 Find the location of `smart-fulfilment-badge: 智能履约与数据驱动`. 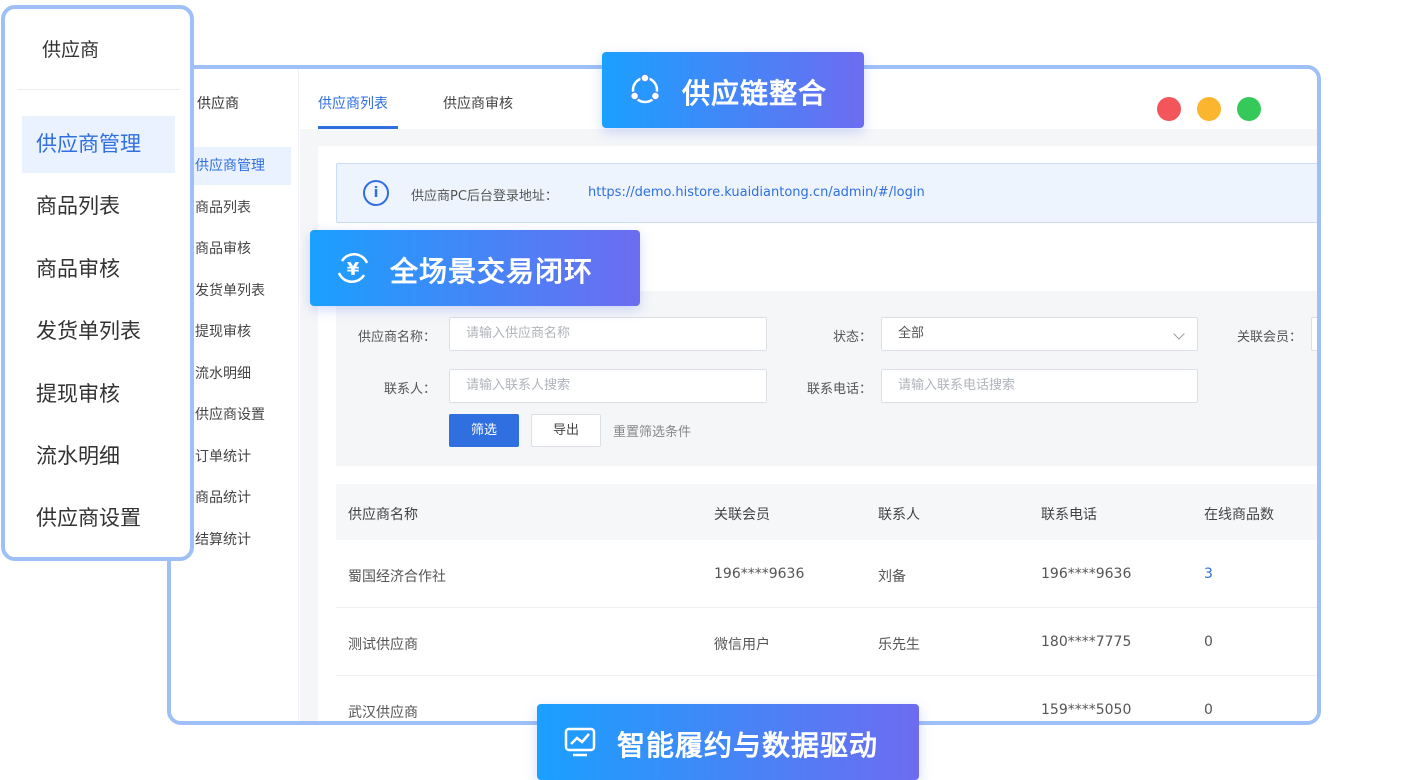

smart-fulfilment-badge: 智能履约与数据驱动 is located at coordinates (728, 742).